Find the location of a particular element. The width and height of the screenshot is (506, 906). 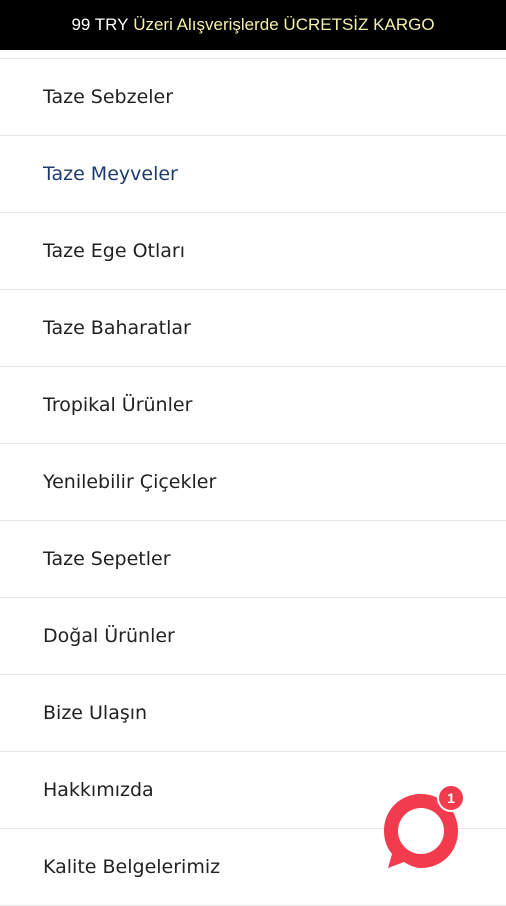

menu-item-bize-ulasin: Bize Ulaşın is located at coordinates (253, 713).